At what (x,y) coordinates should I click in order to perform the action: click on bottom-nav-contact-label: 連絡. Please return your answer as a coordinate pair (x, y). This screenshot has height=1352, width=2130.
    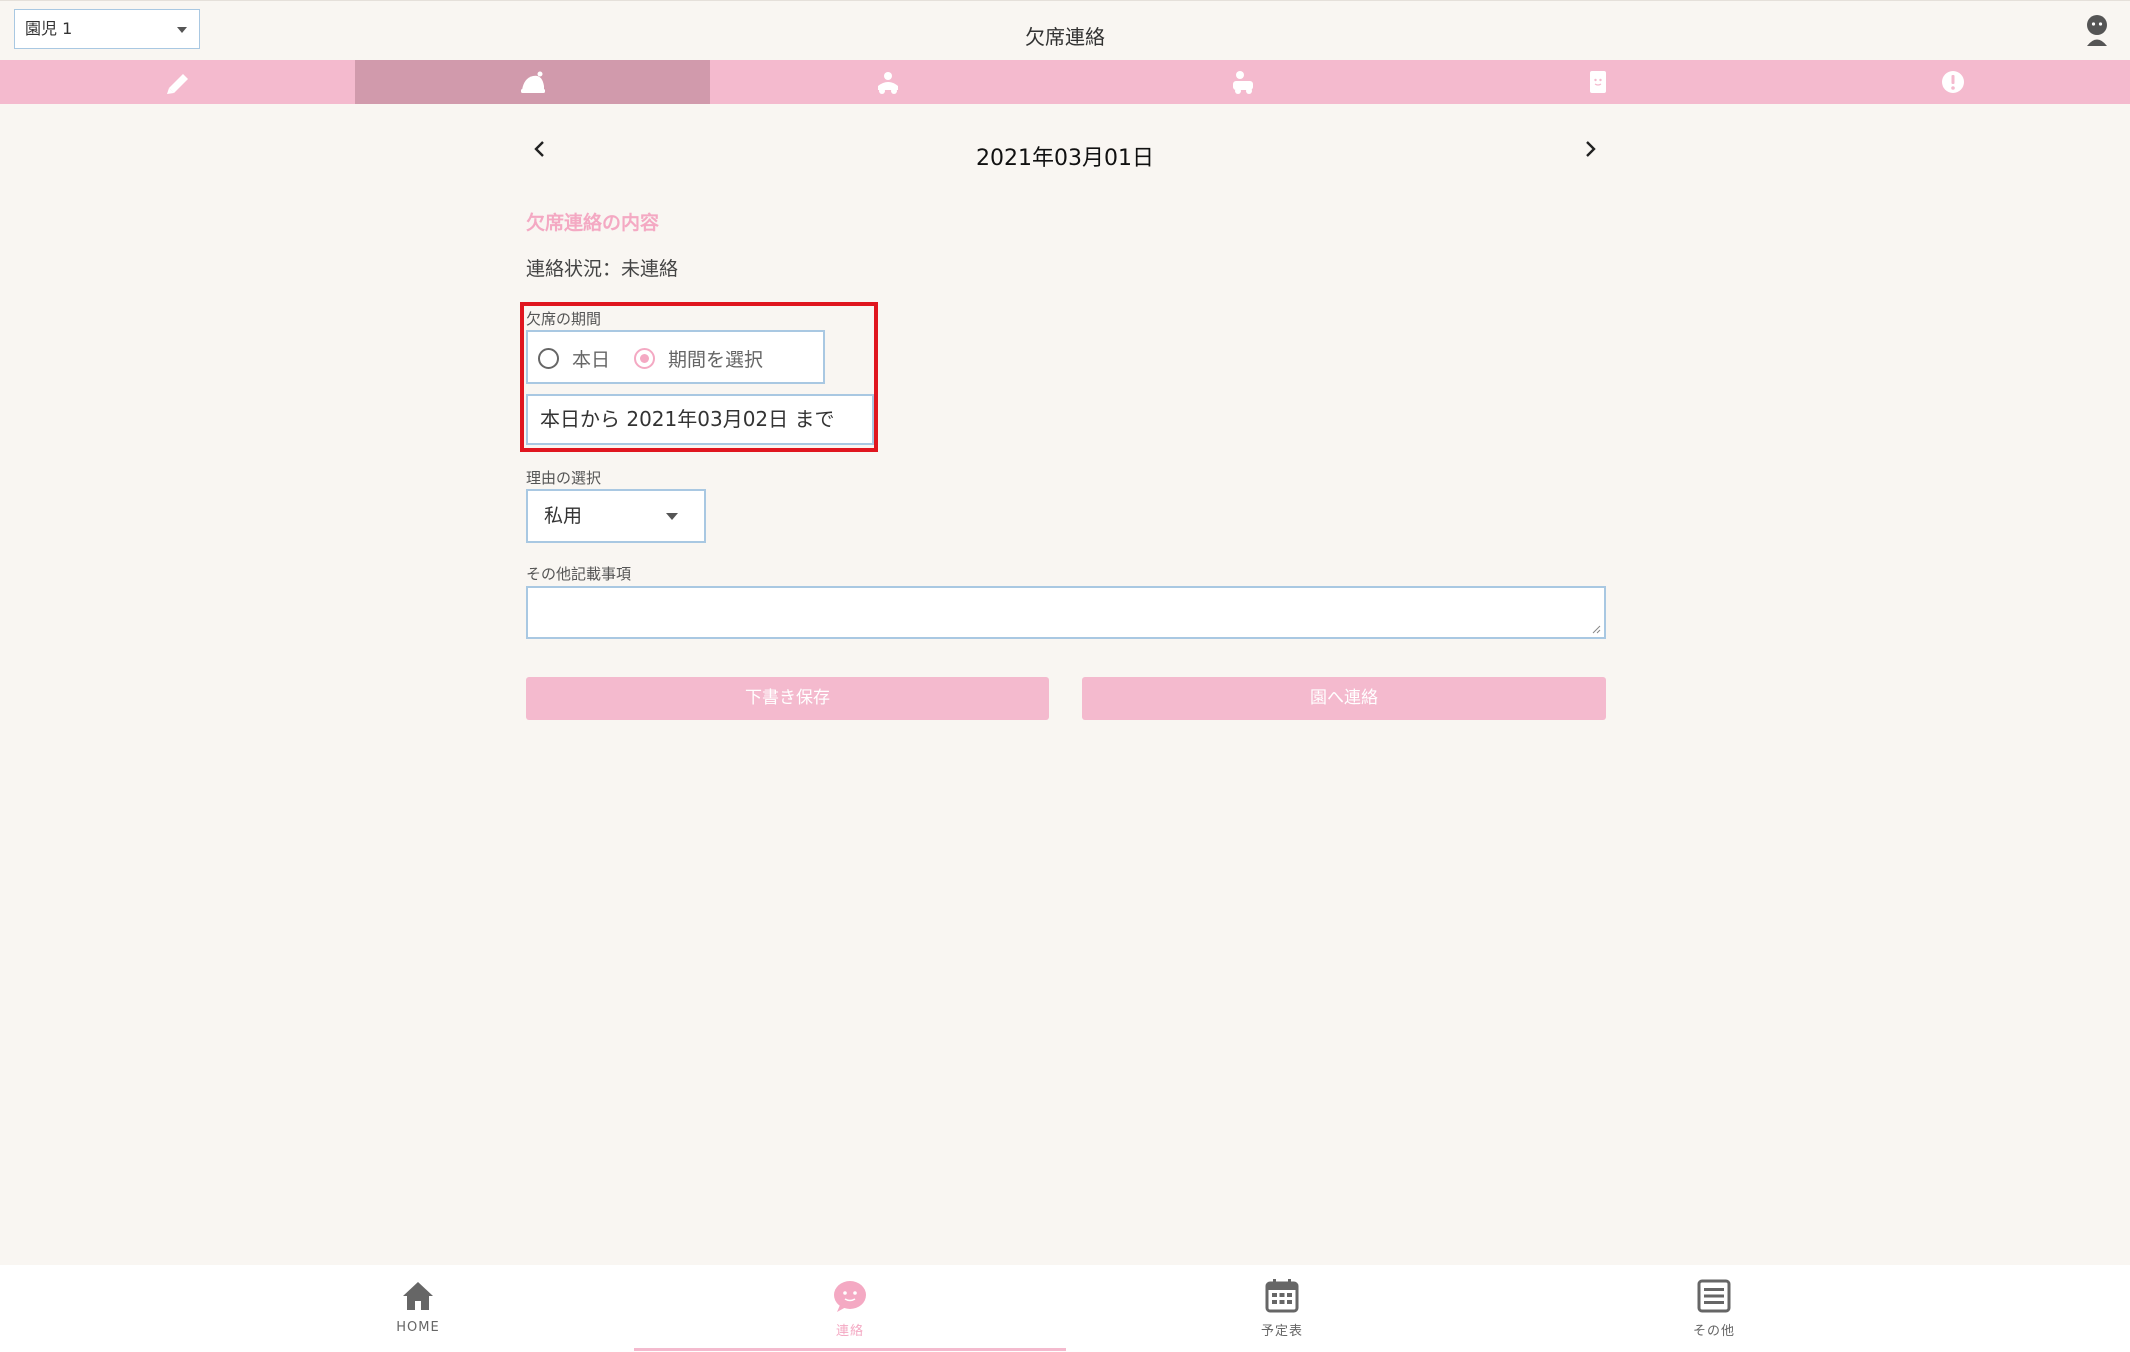
    Looking at the image, I should click on (849, 1331).